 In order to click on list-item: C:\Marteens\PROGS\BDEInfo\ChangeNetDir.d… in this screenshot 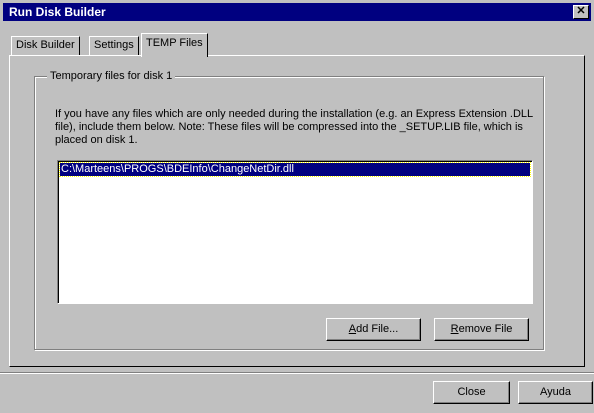, I will do `click(295, 169)`.